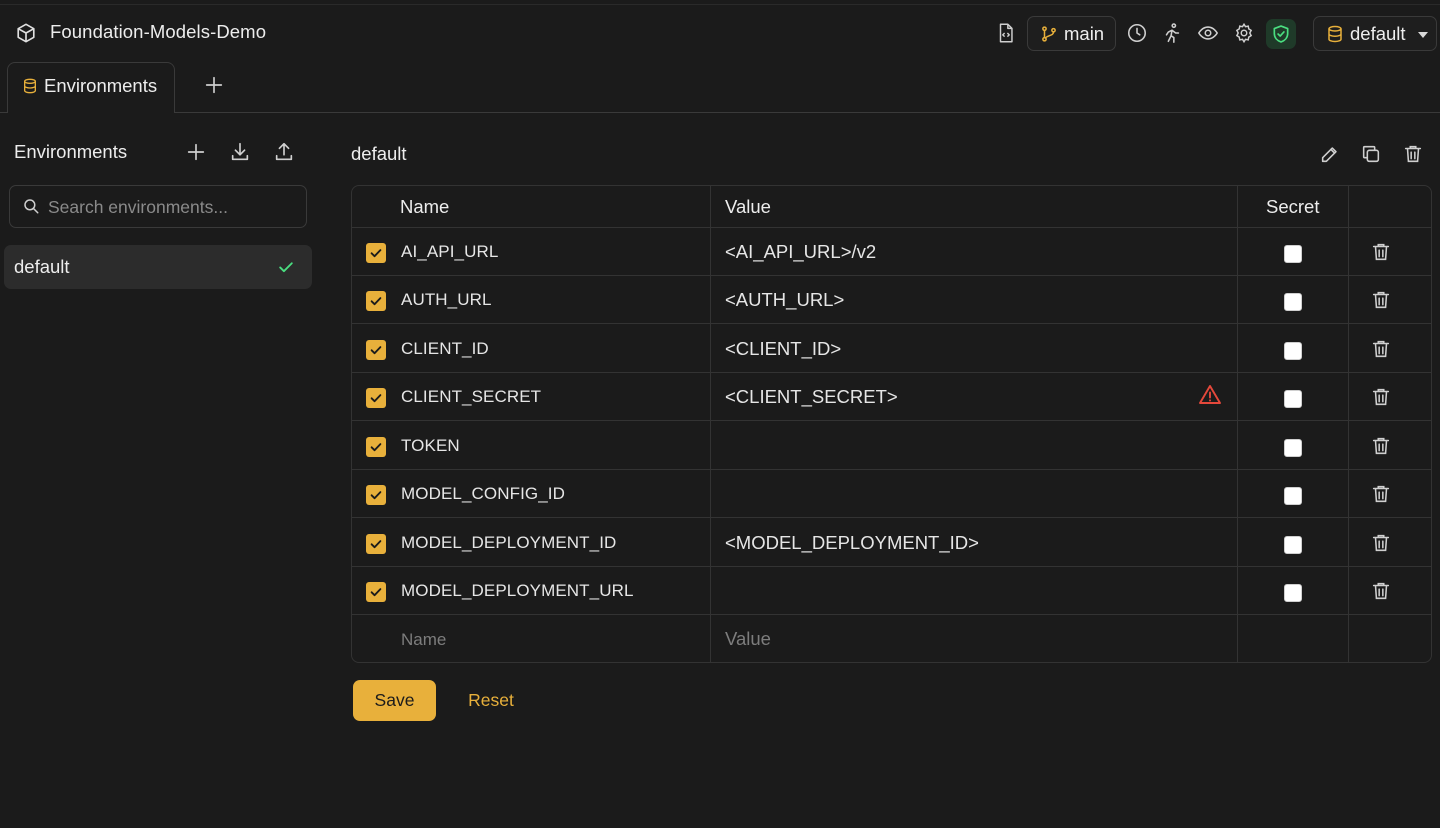  I want to click on table-row: CLIENT_ID <CLIENT_ID>, so click(891, 349).